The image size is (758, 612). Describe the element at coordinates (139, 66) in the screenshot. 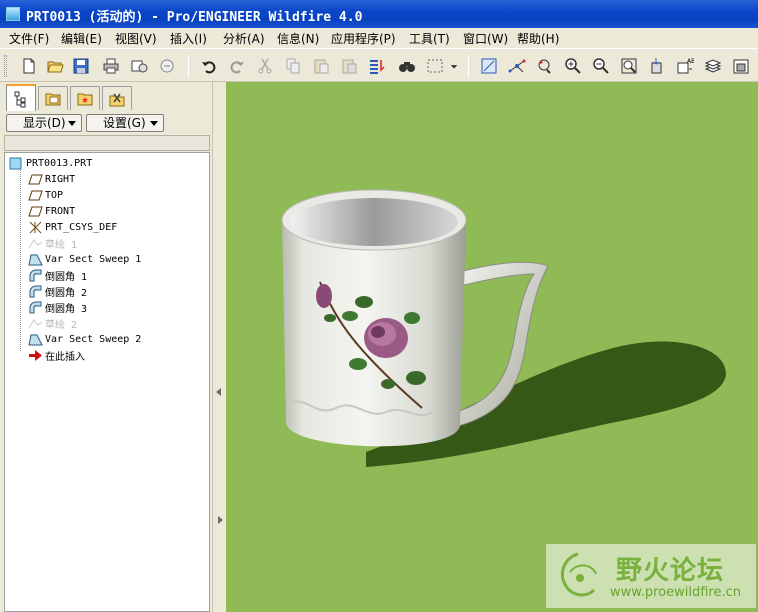

I see `send-mail-icon` at that location.